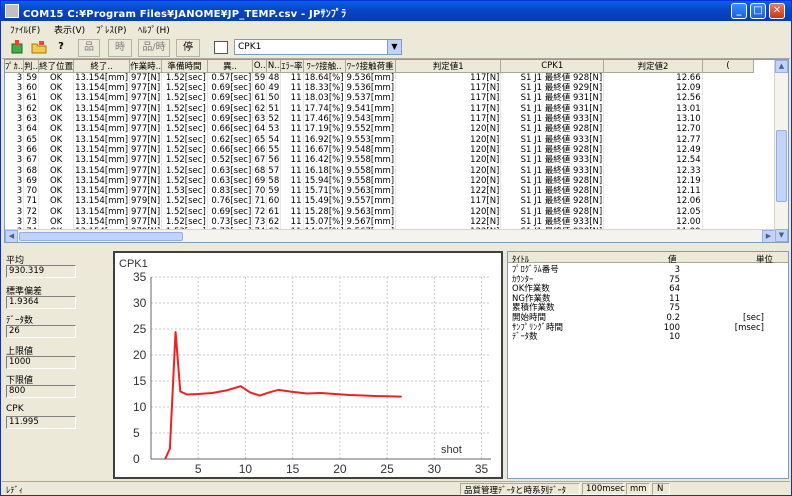 The image size is (792, 496). Describe the element at coordinates (371, 201) in the screenshot. I see `table-cell: 9.557[mm]` at that location.